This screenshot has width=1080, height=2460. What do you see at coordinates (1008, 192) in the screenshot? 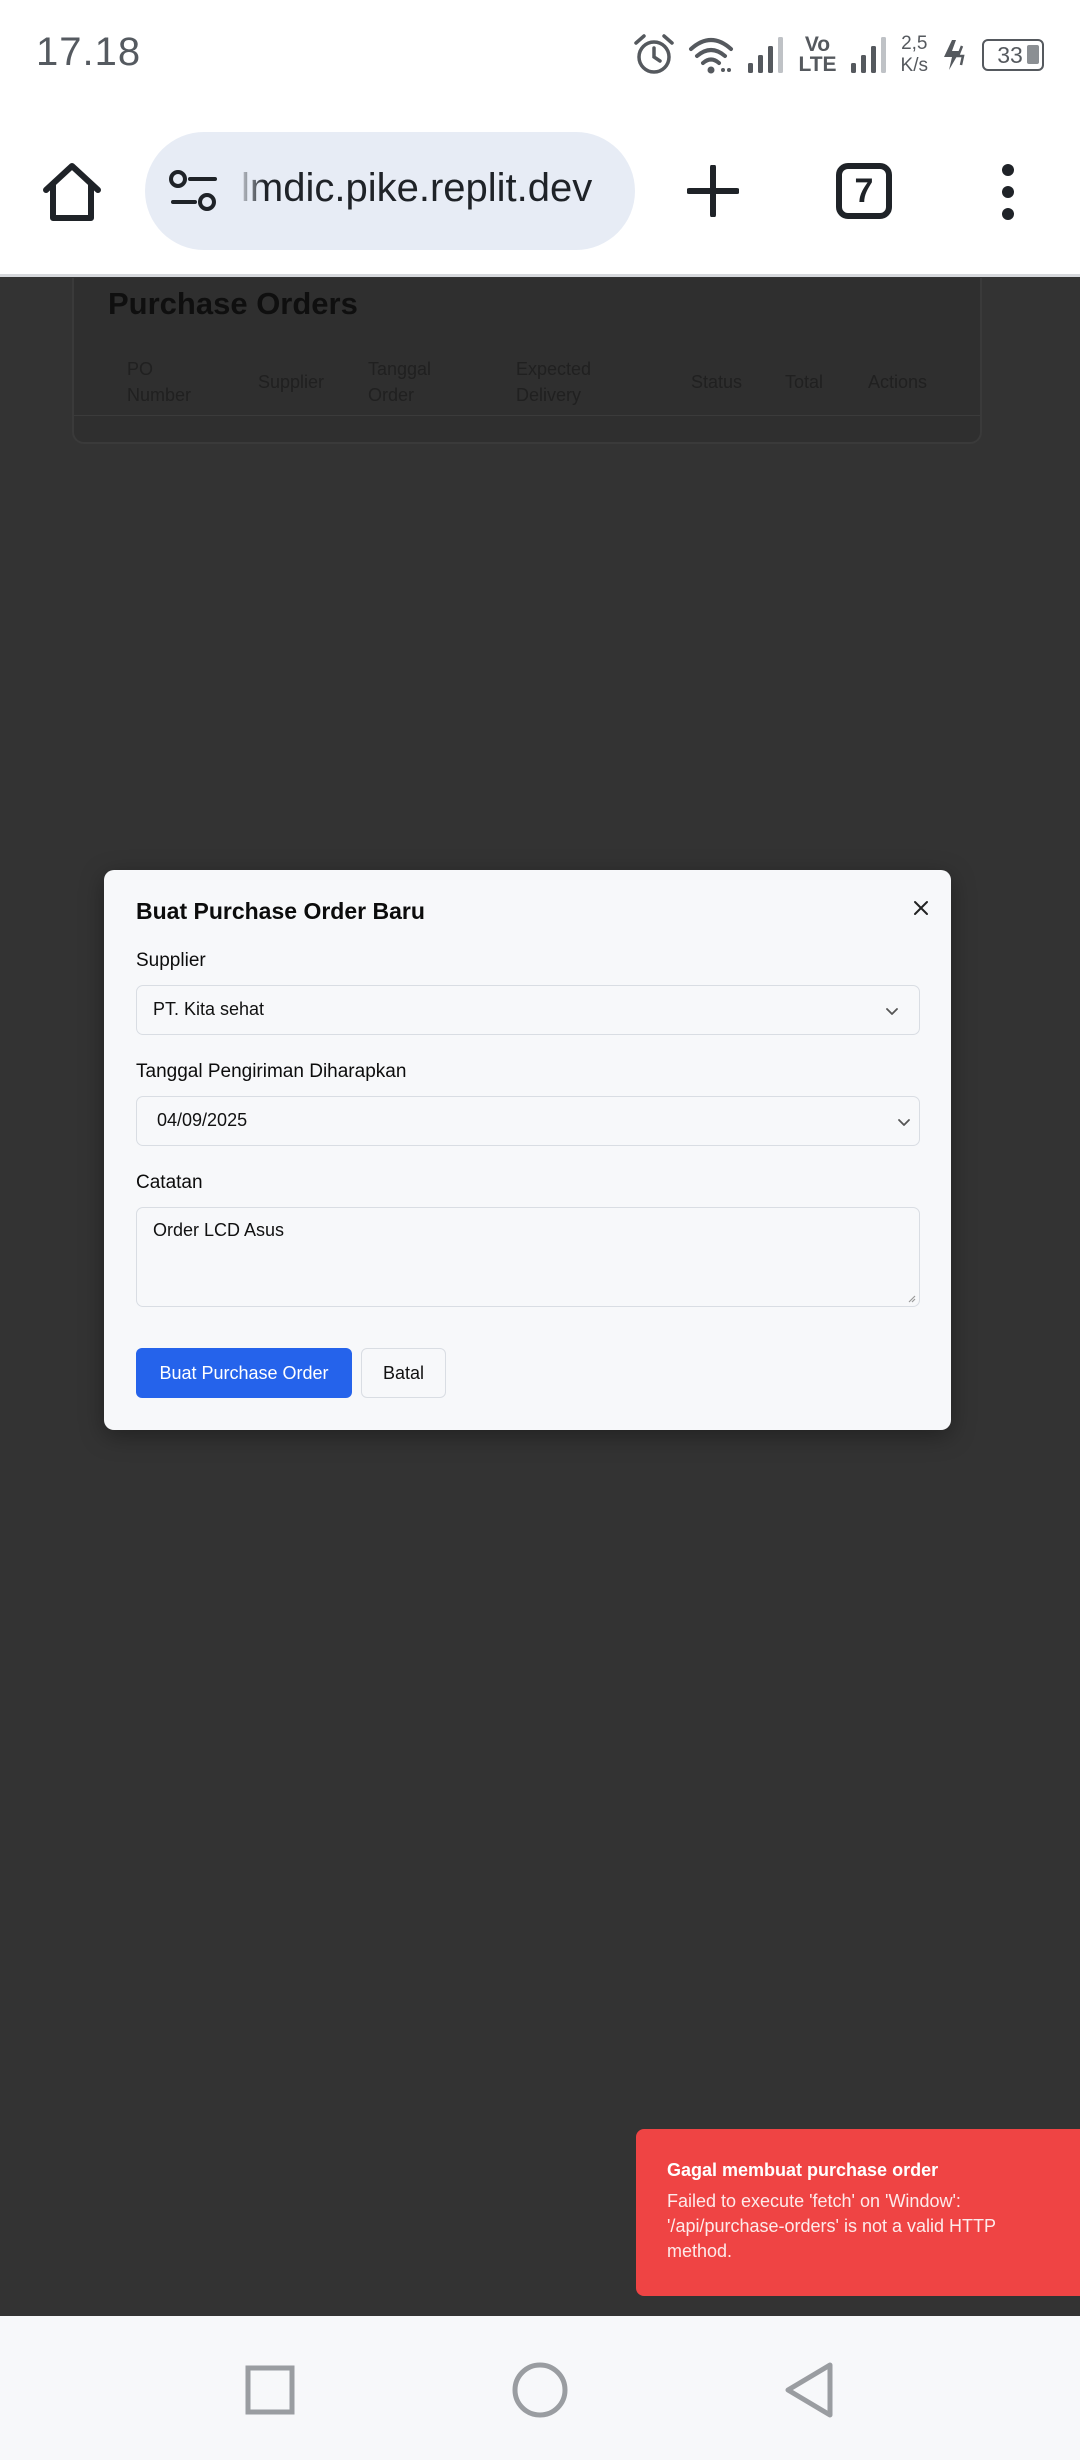
I see `more-menu-icon` at bounding box center [1008, 192].